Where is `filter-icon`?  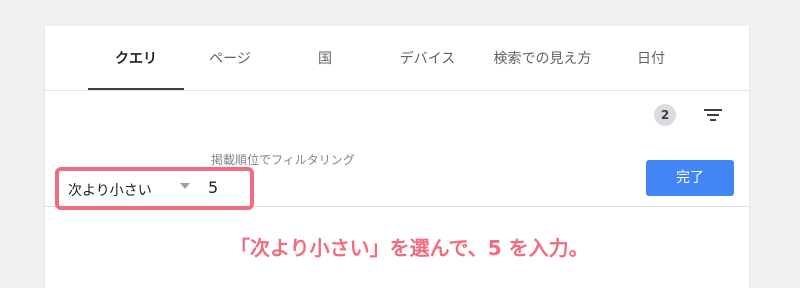 filter-icon is located at coordinates (713, 115).